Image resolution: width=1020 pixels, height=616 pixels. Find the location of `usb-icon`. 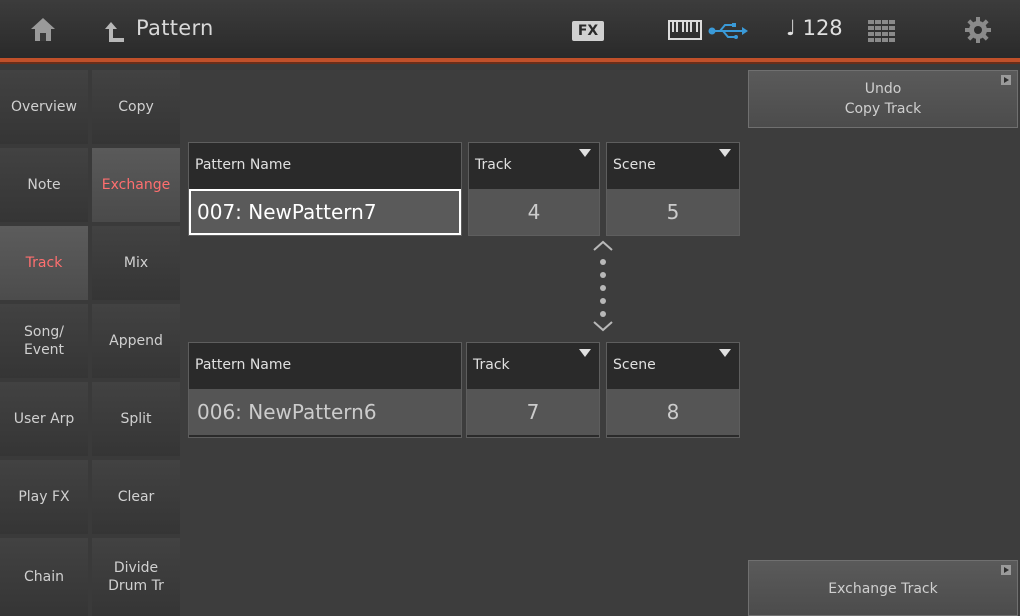

usb-icon is located at coordinates (728, 31).